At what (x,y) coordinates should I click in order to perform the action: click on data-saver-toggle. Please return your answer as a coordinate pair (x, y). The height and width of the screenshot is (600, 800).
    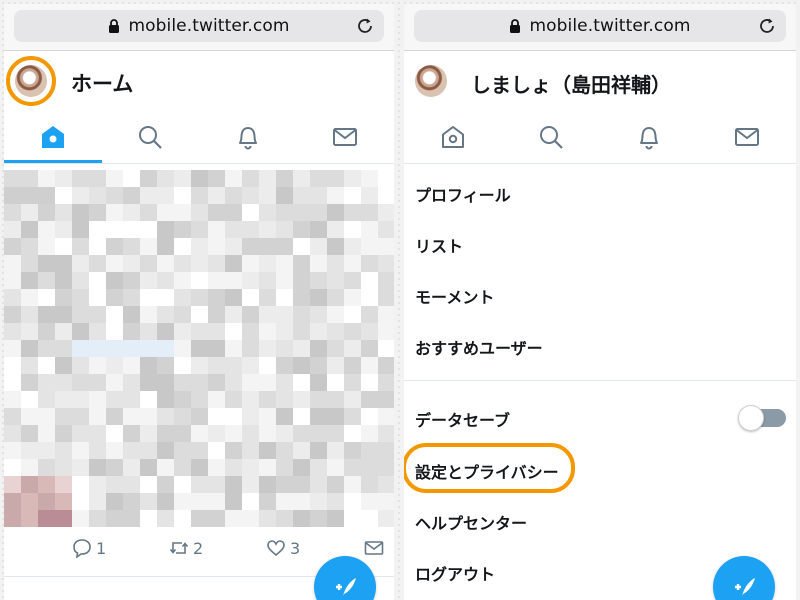
    Looking at the image, I should click on (762, 418).